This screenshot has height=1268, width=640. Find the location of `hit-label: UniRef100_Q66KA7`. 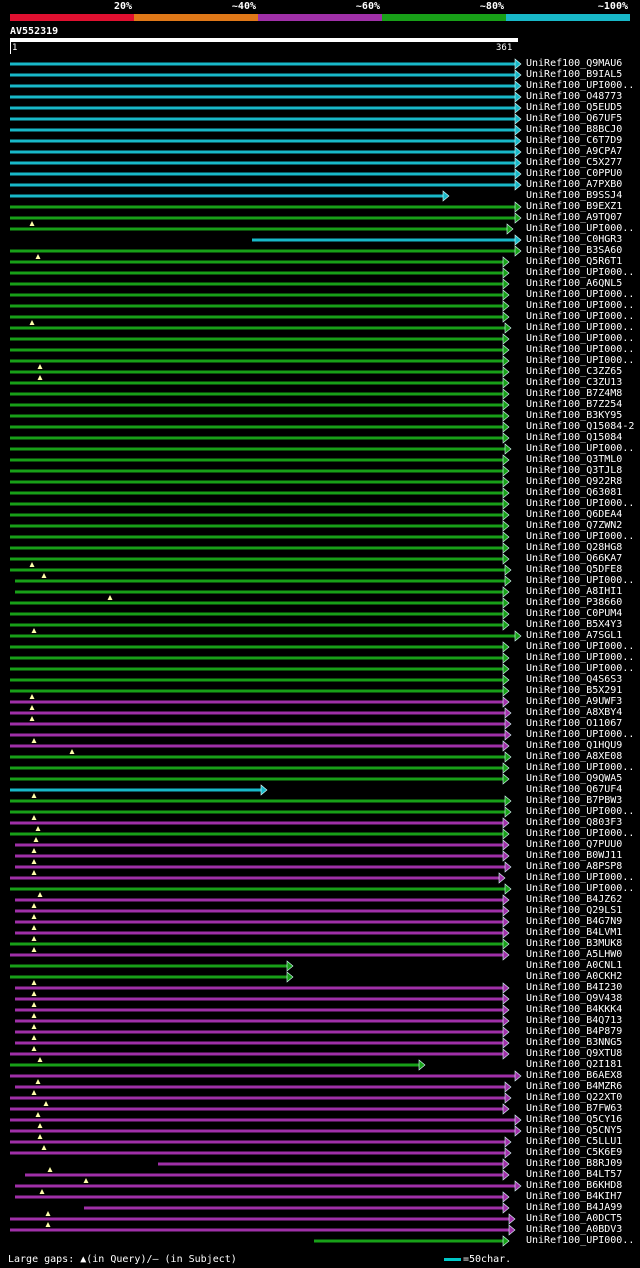

hit-label: UniRef100_Q66KA7 is located at coordinates (574, 558).